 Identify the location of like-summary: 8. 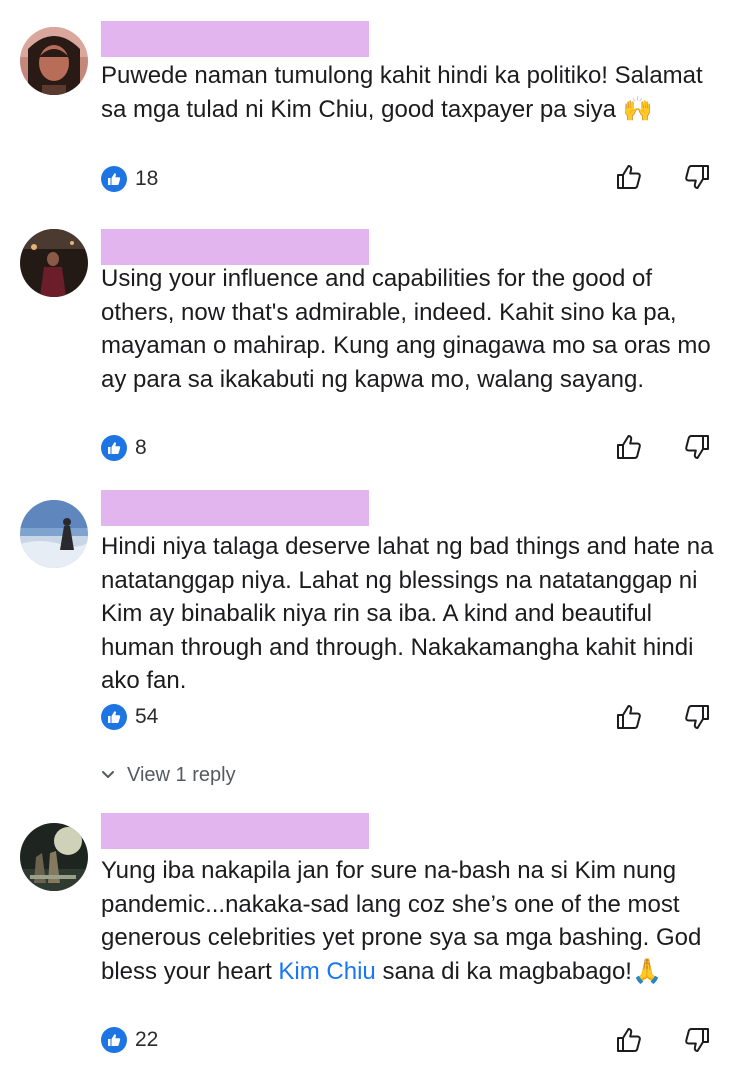
(124, 448).